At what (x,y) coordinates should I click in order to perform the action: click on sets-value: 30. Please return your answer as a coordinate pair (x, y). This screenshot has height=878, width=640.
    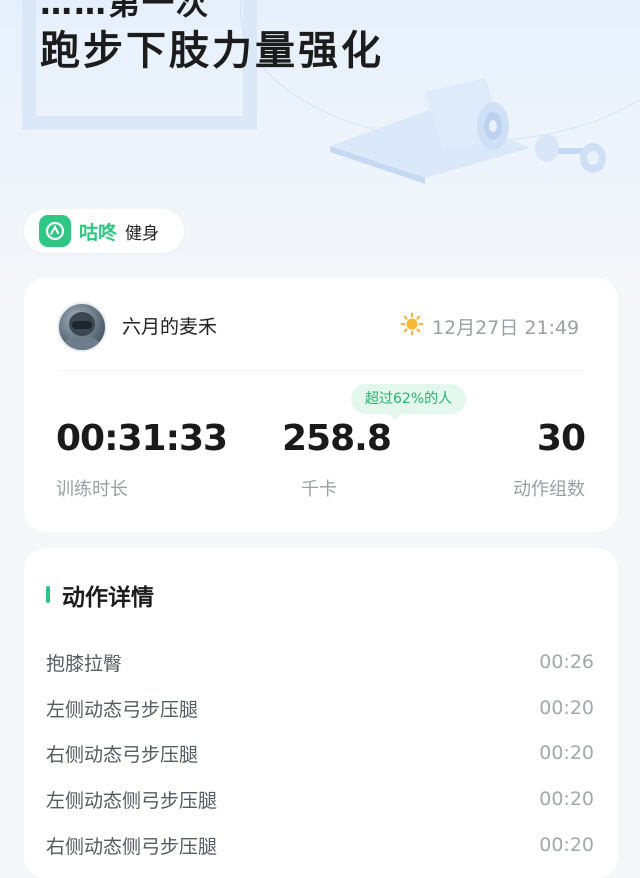
    Looking at the image, I should click on (561, 438).